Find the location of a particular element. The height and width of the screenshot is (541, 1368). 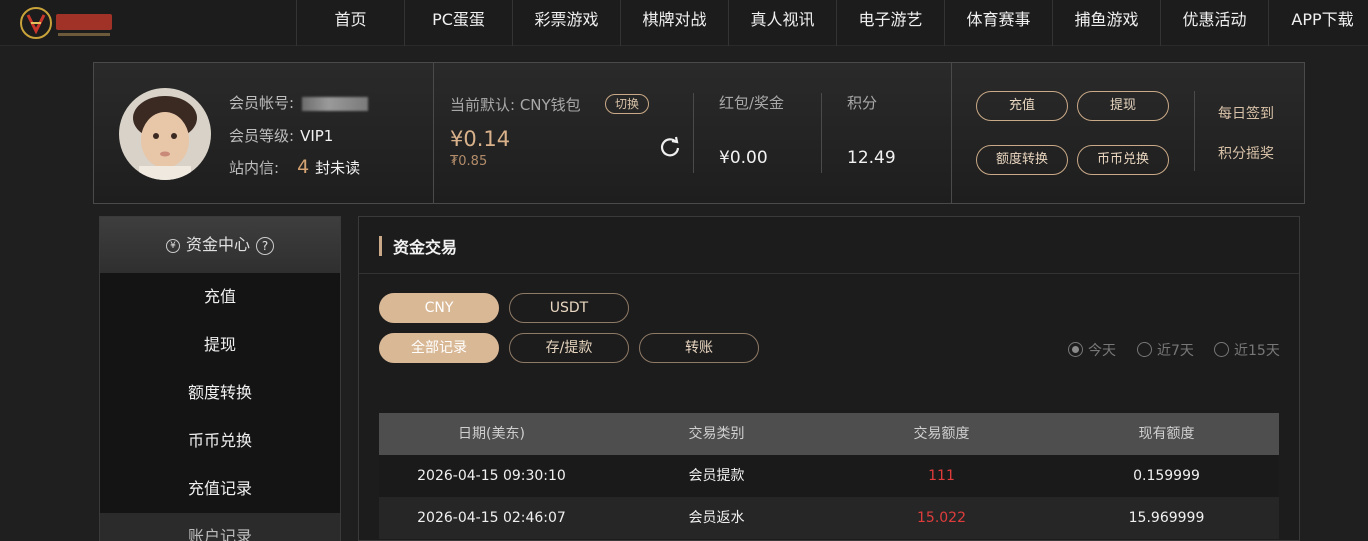

col-type: 交易类别 is located at coordinates (716, 434).